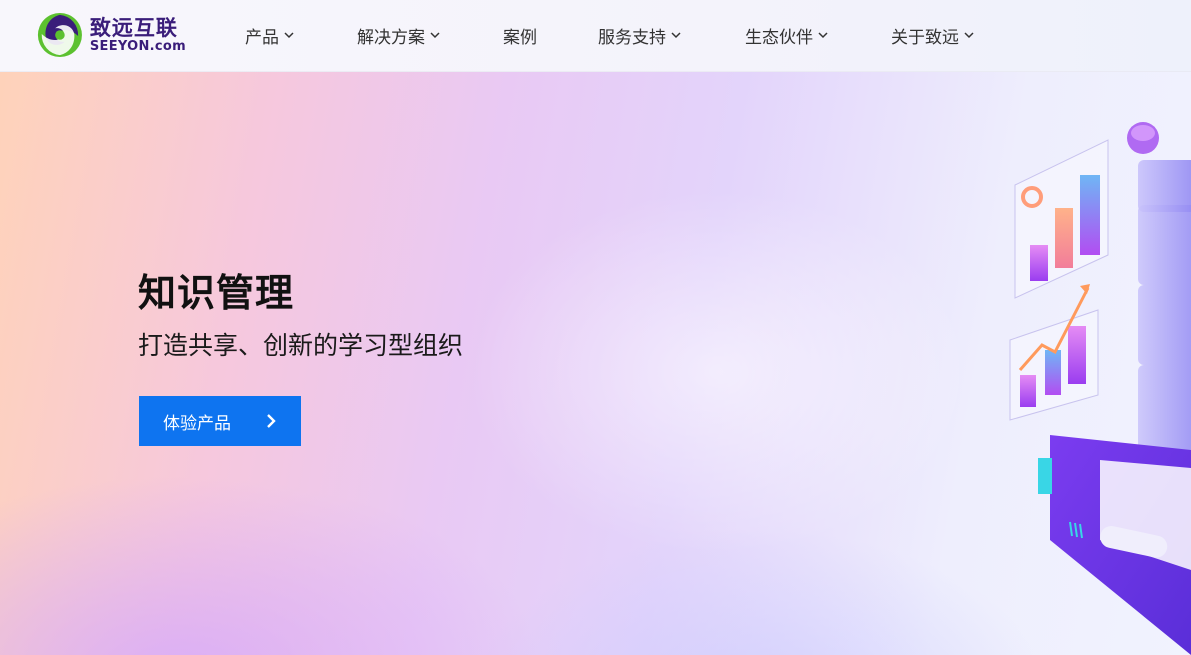 The image size is (1191, 655). Describe the element at coordinates (391, 37) in the screenshot. I see `nav-item-label: 解决方案` at that location.